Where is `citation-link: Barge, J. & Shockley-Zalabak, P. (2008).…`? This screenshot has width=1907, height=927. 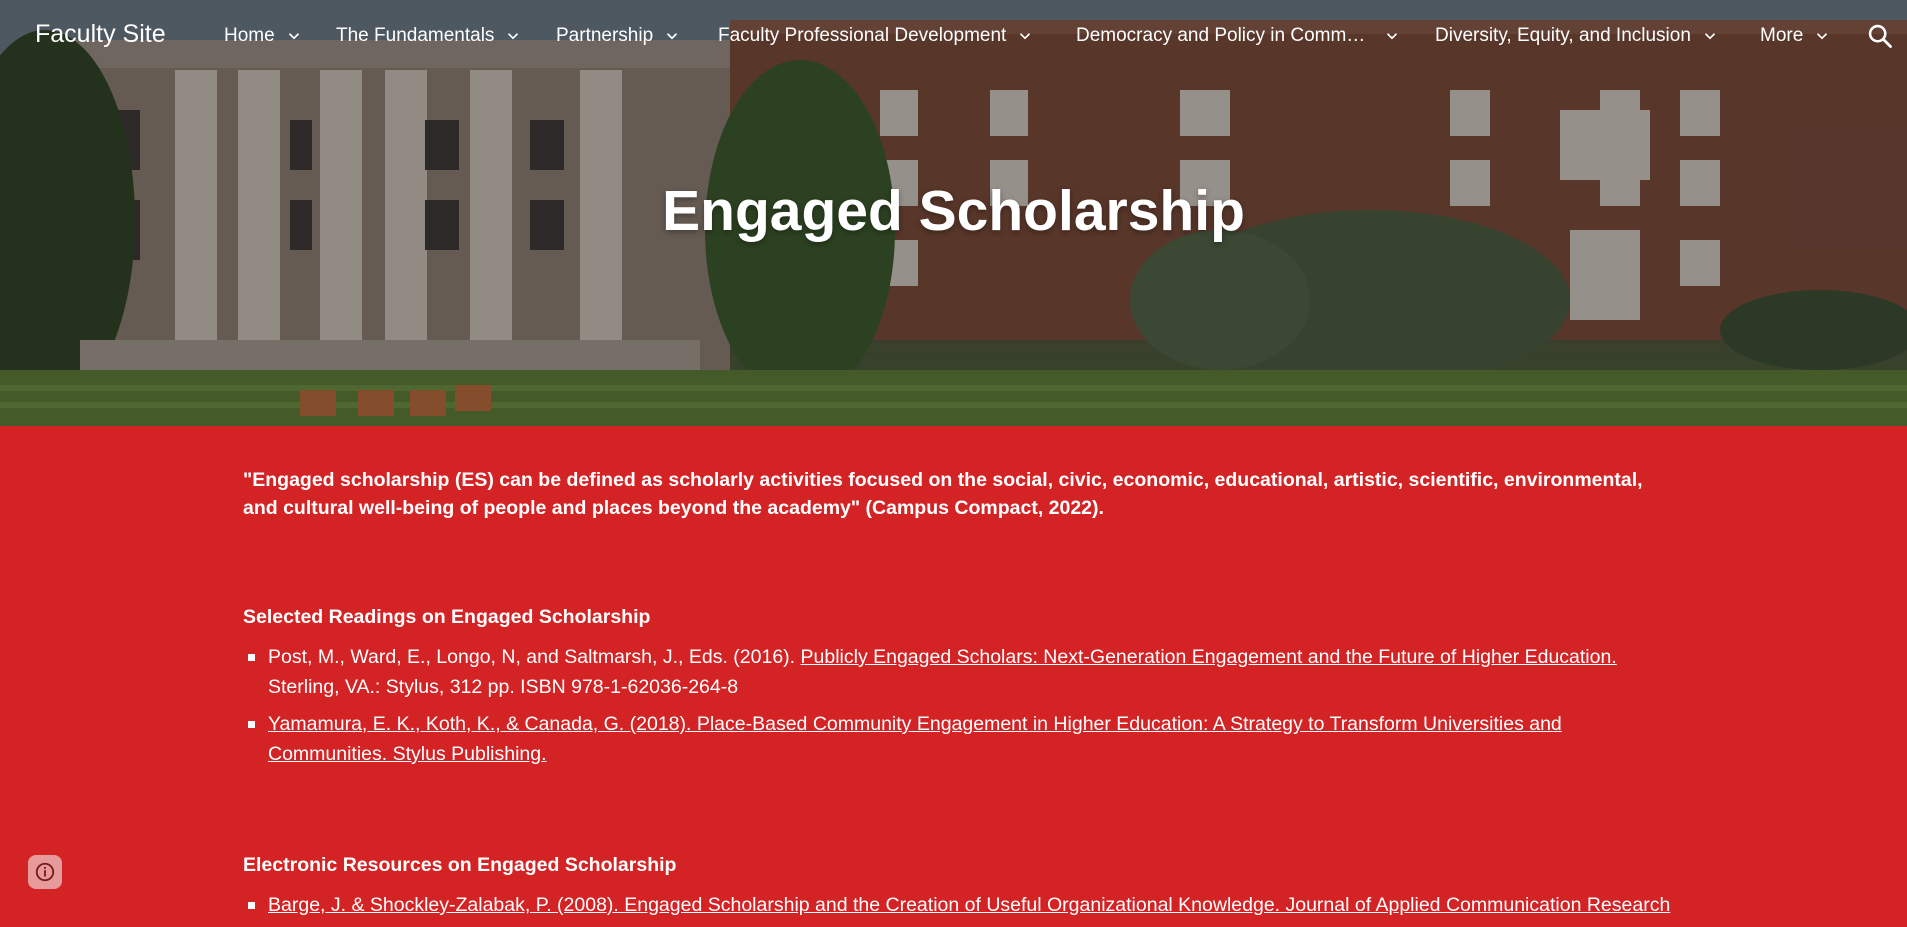 citation-link: Barge, J. & Shockley-Zalabak, P. (2008).… is located at coordinates (969, 905).